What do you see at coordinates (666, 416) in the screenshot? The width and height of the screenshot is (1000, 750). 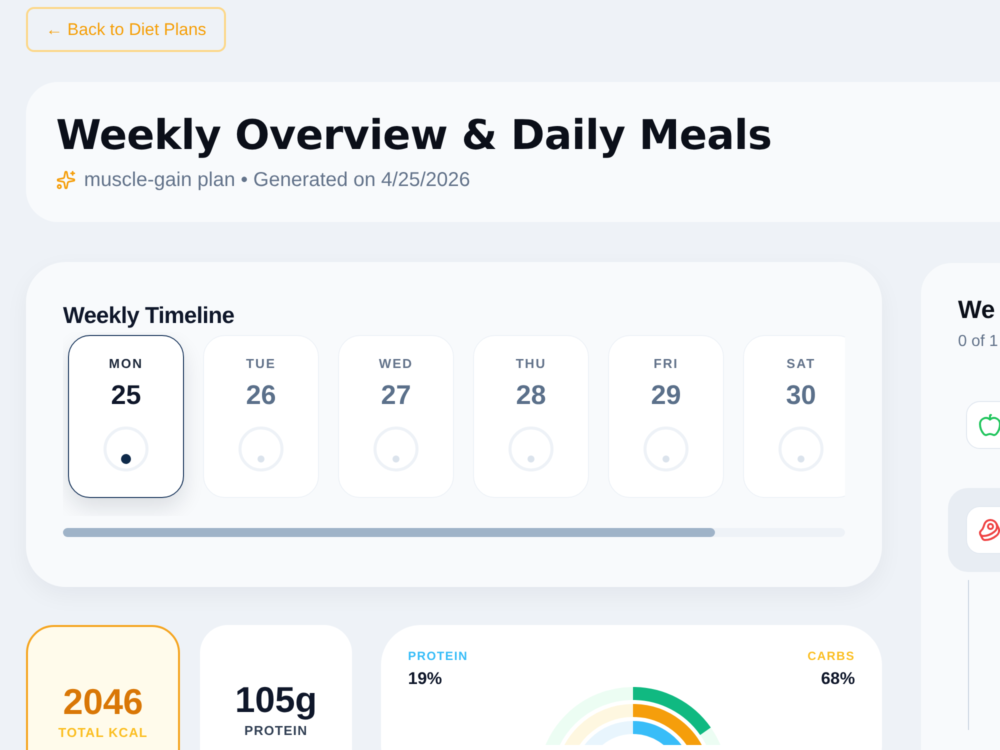 I see `day-card: FRI 29` at bounding box center [666, 416].